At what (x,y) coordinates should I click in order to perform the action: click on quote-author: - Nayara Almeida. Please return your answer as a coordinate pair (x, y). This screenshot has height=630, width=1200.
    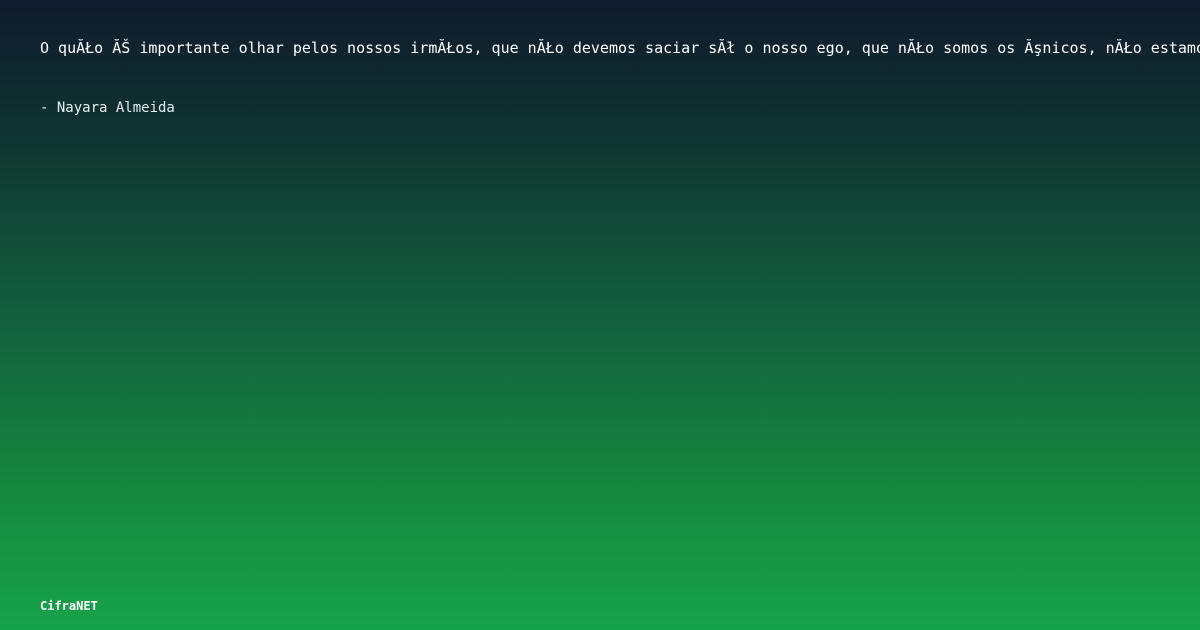
    Looking at the image, I should click on (107, 108).